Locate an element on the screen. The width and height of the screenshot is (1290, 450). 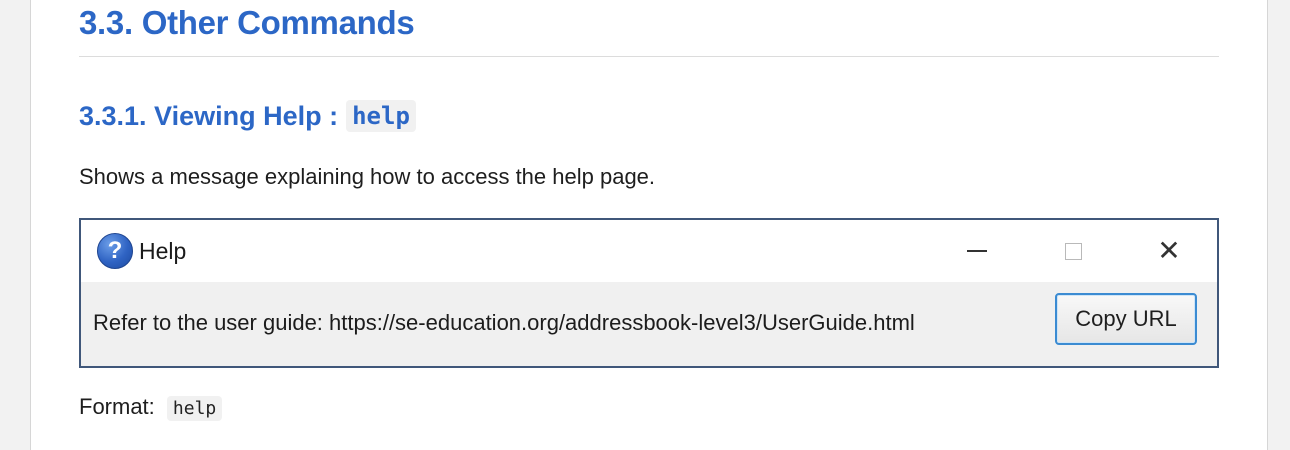
question-mark-icon: ? is located at coordinates (115, 251).